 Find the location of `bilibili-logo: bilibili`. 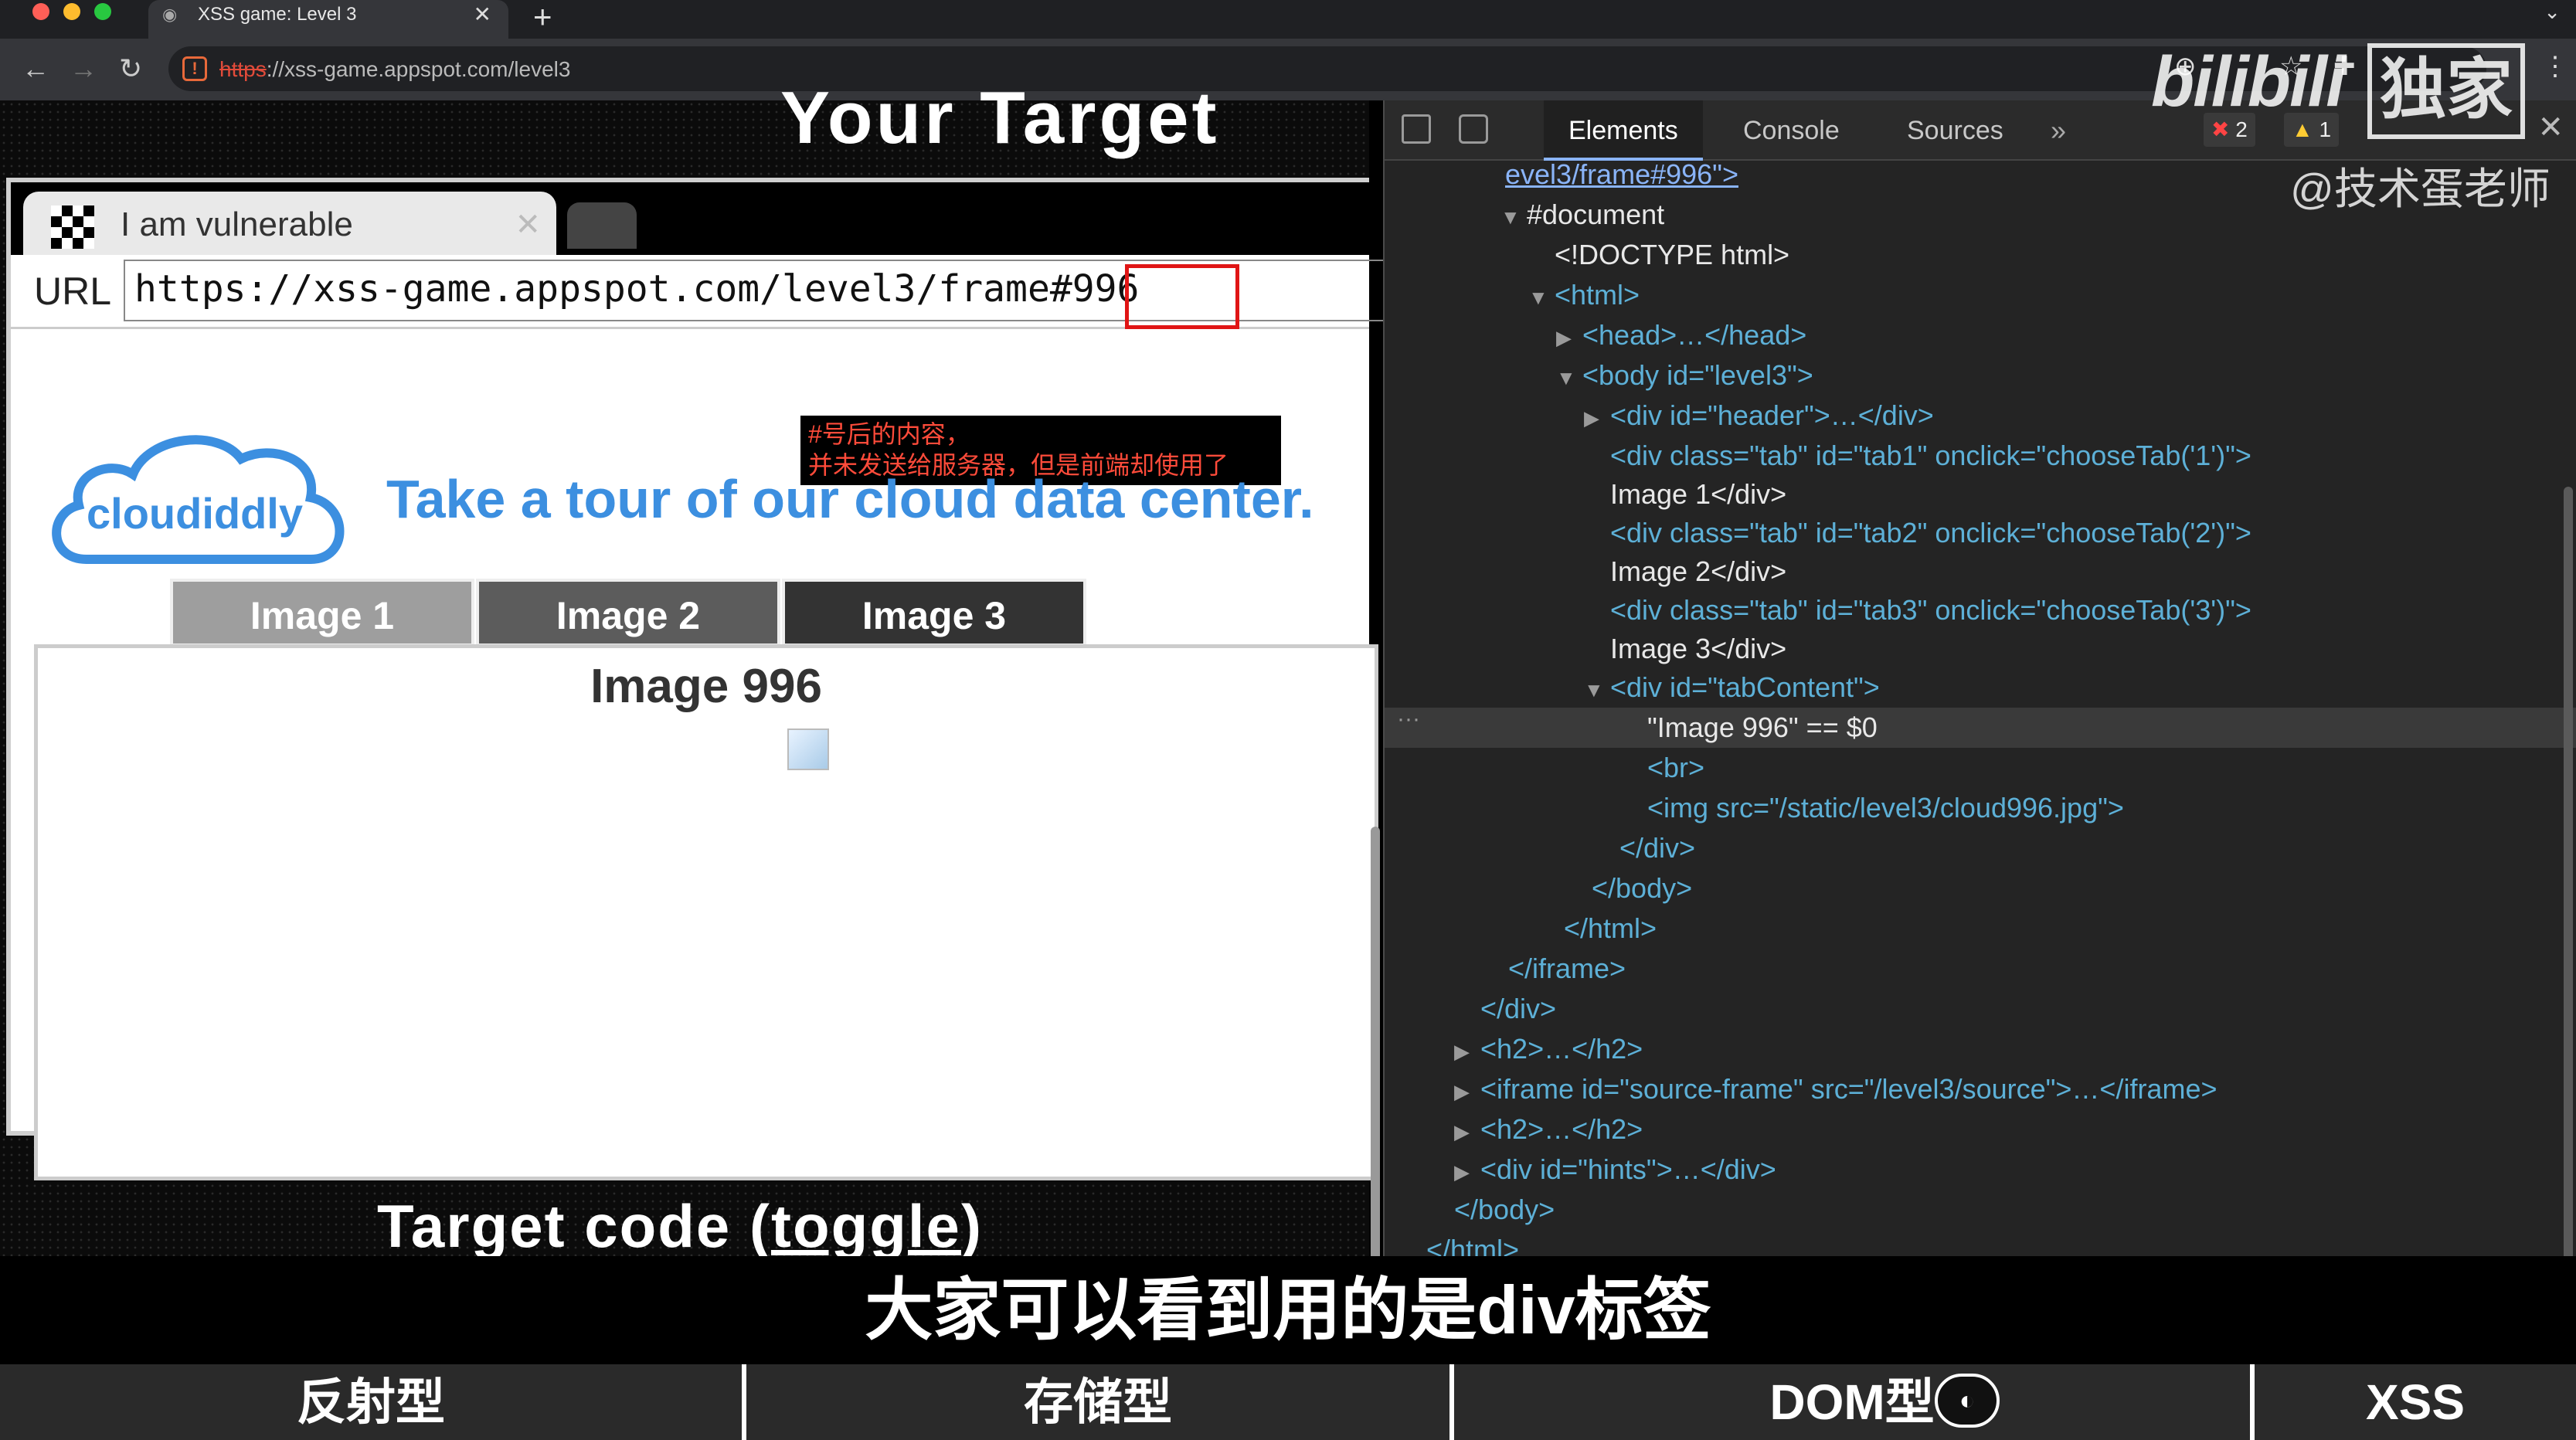

bilibili-logo: bilibili is located at coordinates (2248, 81).